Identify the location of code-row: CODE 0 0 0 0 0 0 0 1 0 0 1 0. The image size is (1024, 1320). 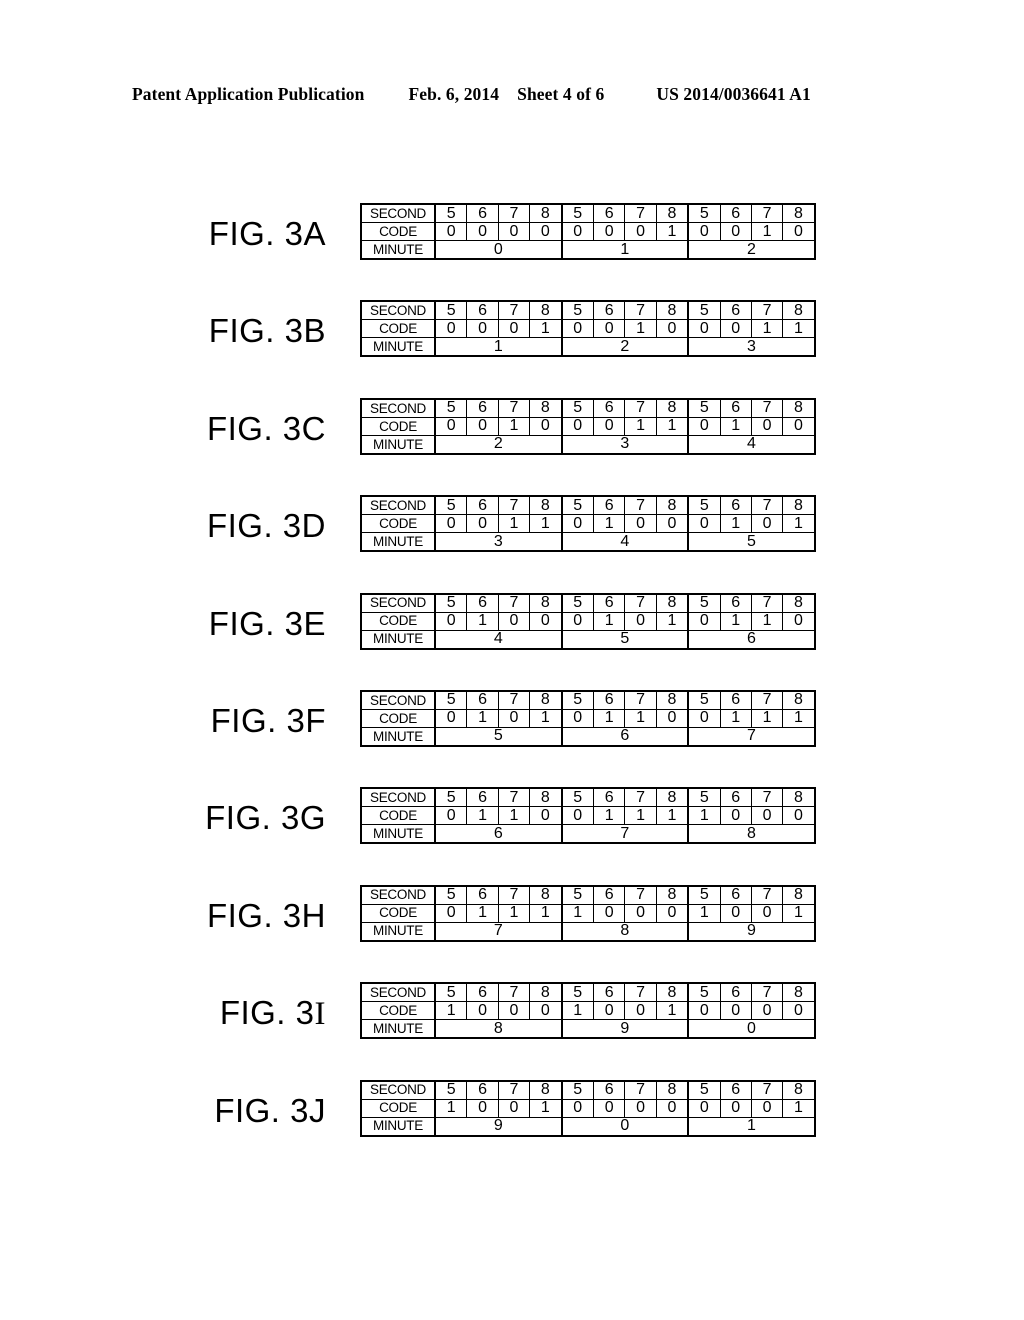
(588, 231).